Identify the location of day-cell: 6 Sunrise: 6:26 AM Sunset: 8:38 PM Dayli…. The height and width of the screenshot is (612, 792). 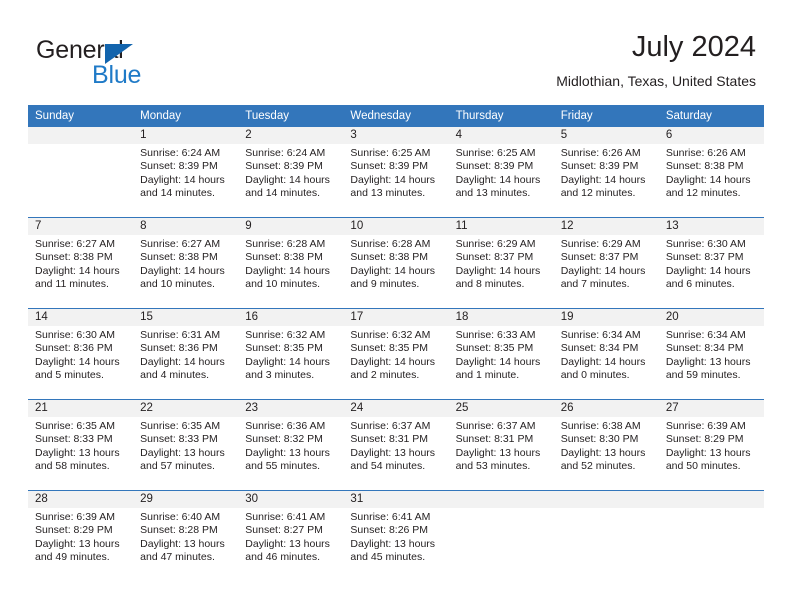
(711, 172).